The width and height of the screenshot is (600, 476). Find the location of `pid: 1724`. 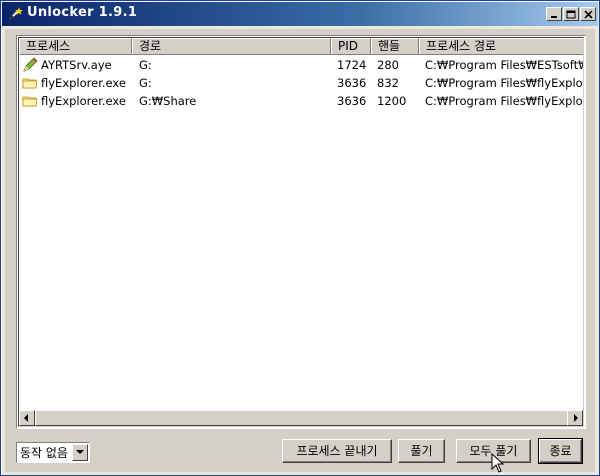

pid: 1724 is located at coordinates (352, 65).